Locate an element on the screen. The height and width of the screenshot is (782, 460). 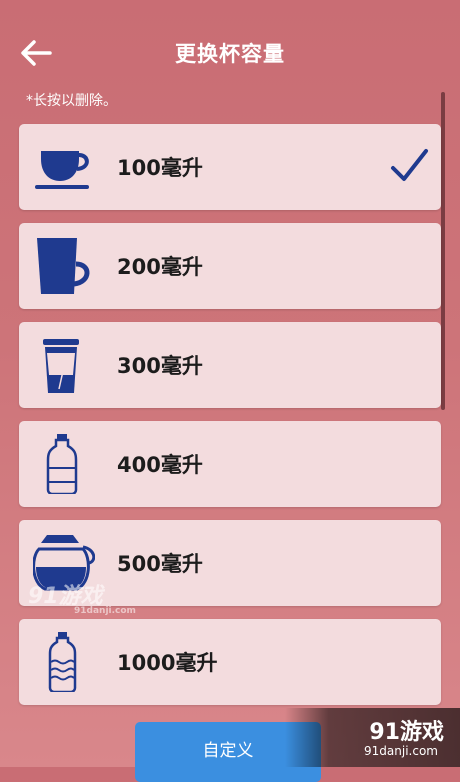
checkmark-icon is located at coordinates (409, 166).